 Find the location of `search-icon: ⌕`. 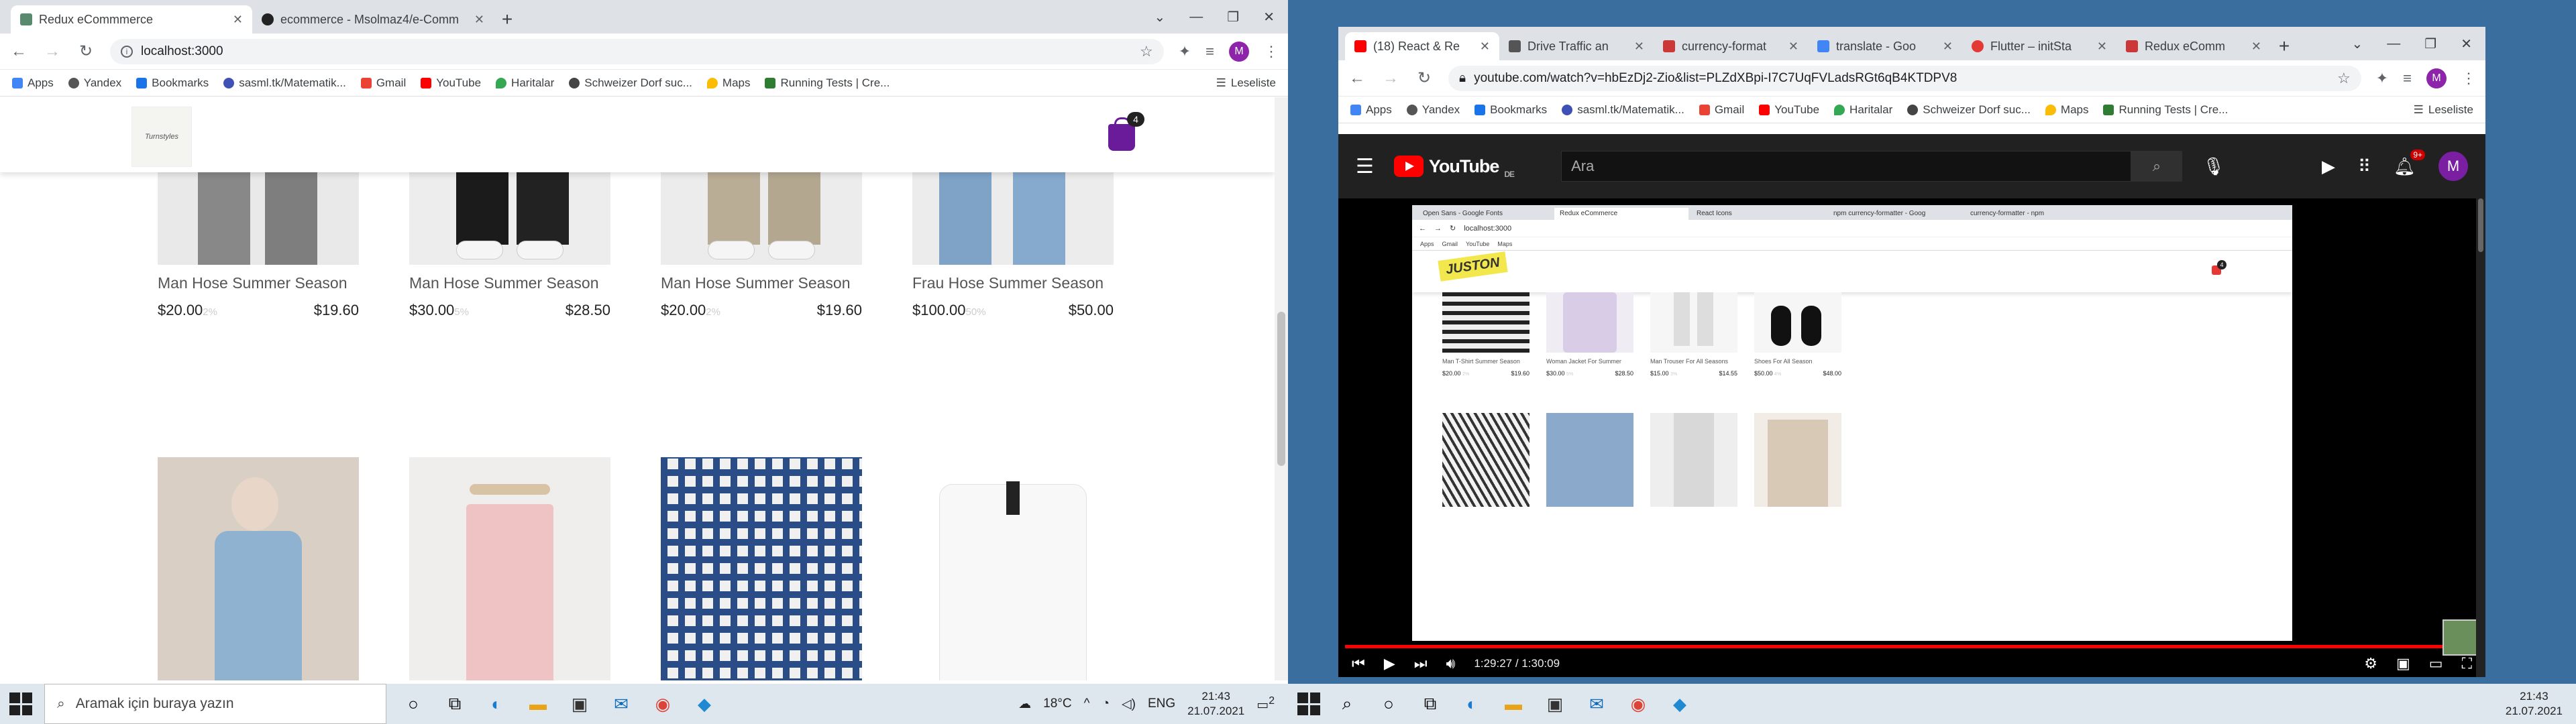

search-icon: ⌕ is located at coordinates (1347, 704).